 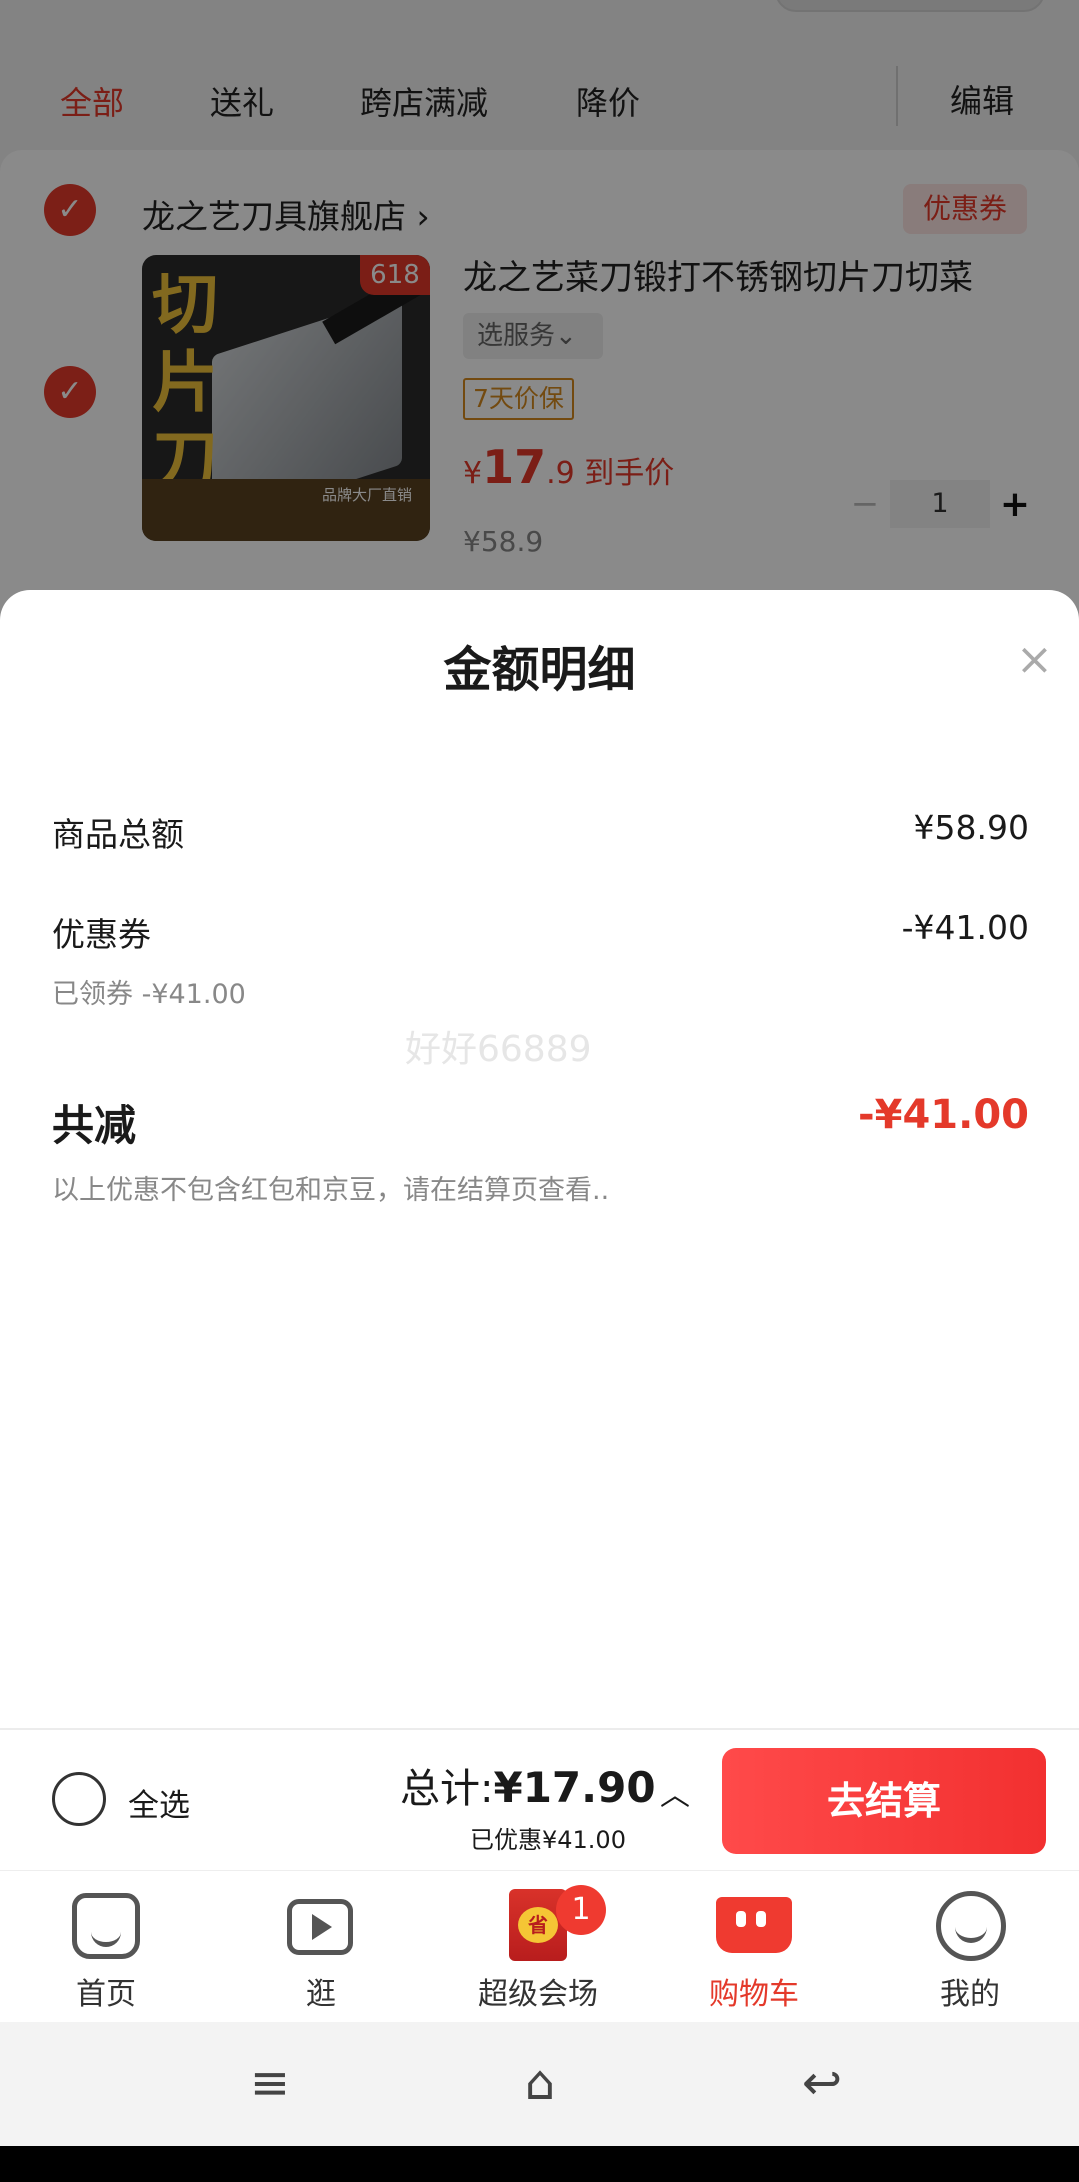 I want to click on total-reduce-label: 共减, so click(x=94, y=1125).